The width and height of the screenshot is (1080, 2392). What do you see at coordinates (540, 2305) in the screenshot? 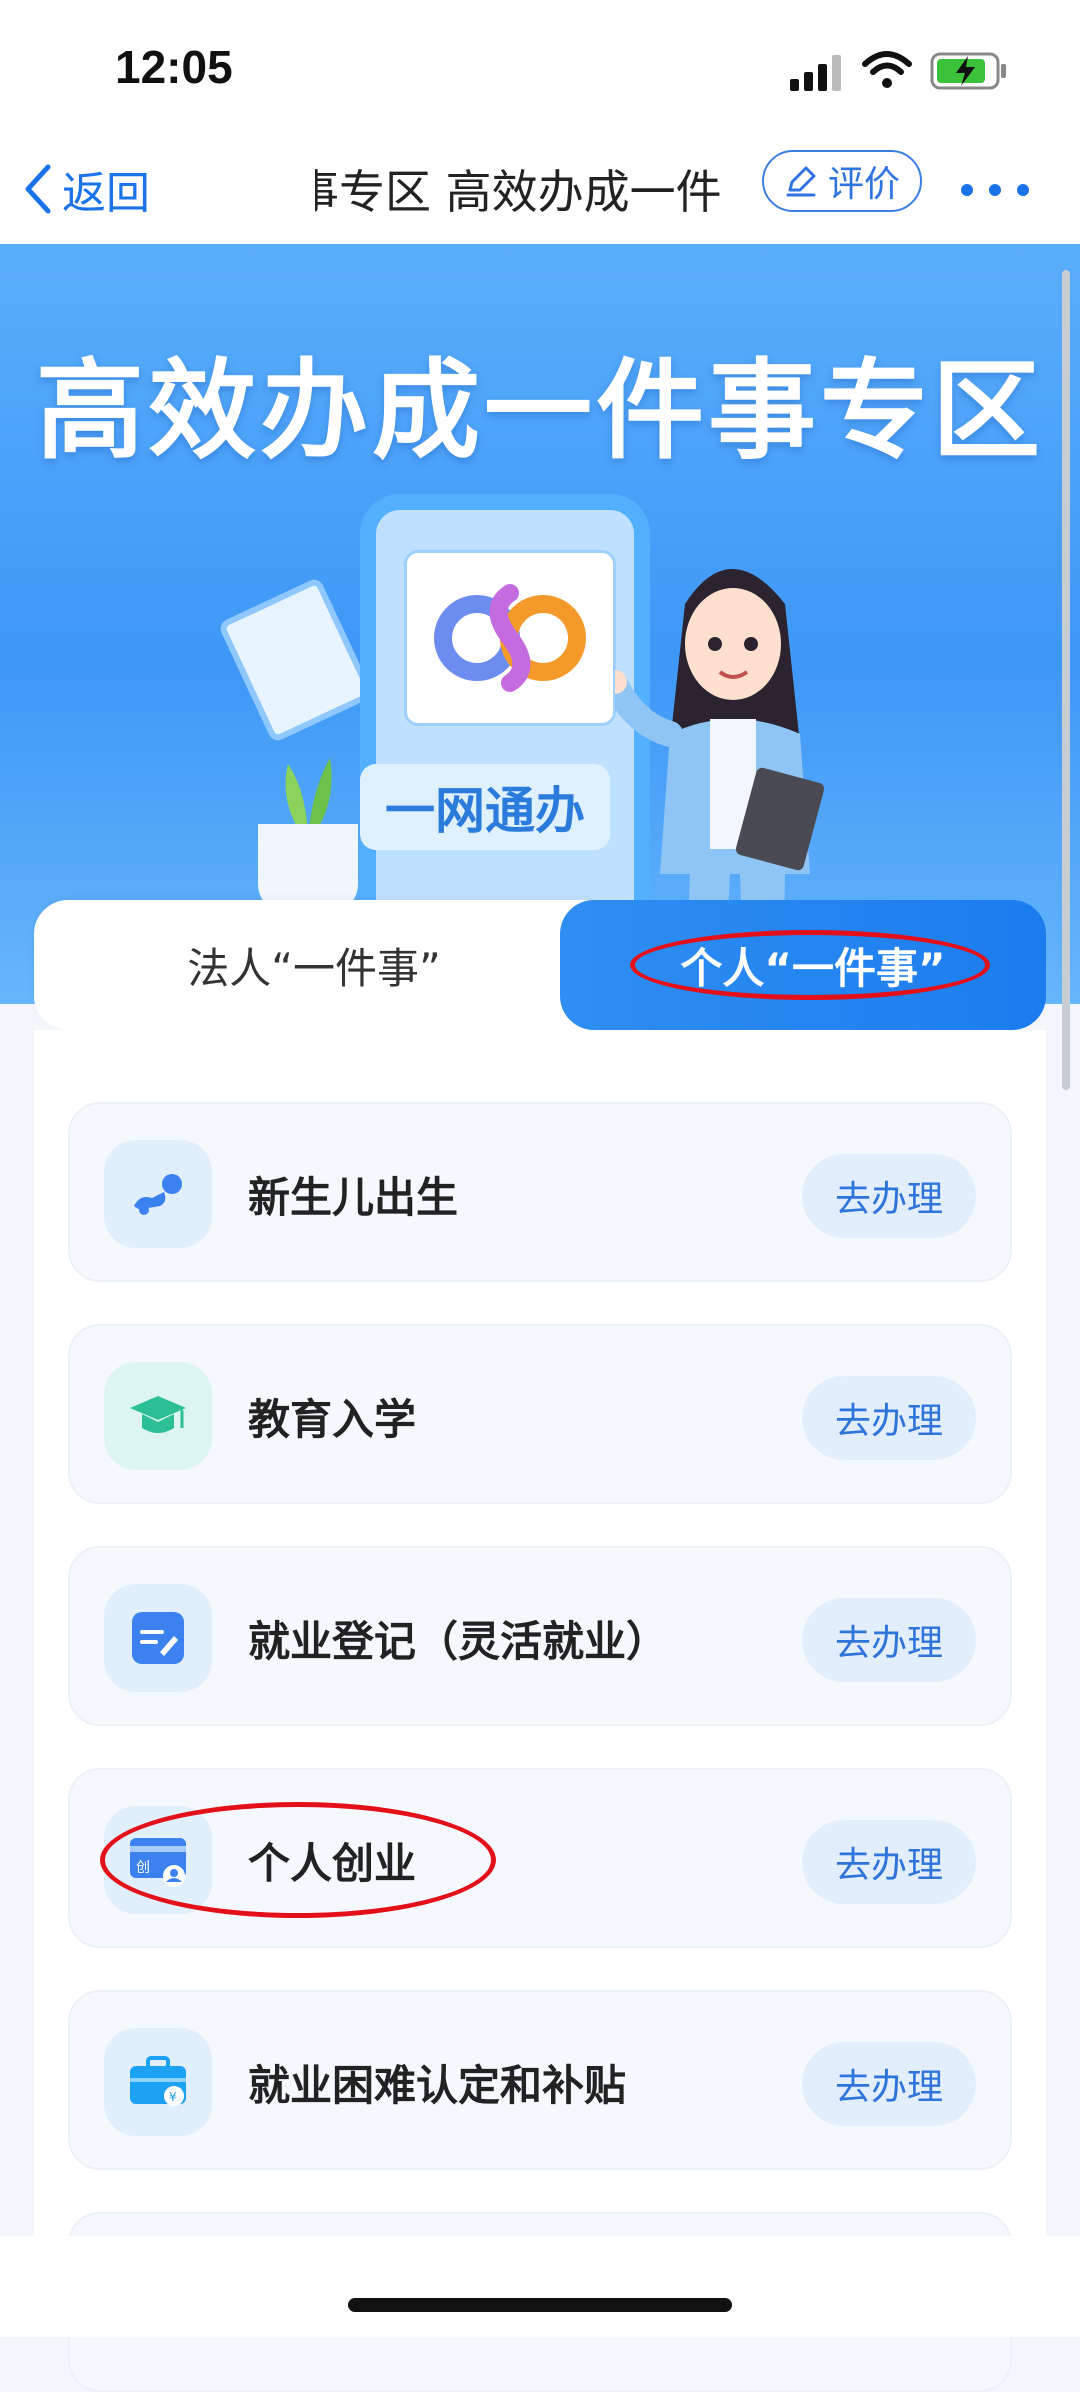
I see `home-indicator` at bounding box center [540, 2305].